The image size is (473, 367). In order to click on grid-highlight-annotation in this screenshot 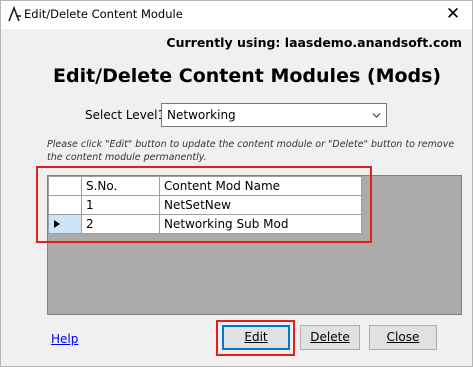, I will do `click(204, 204)`.